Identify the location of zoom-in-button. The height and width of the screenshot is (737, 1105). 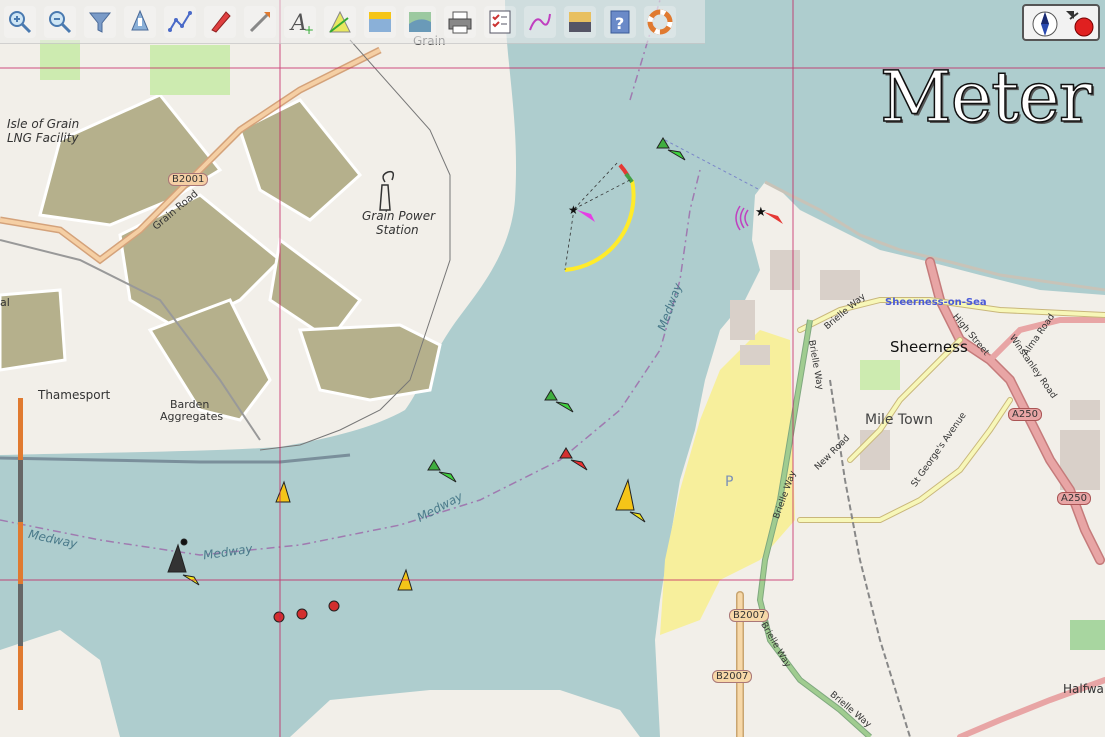
(20, 21).